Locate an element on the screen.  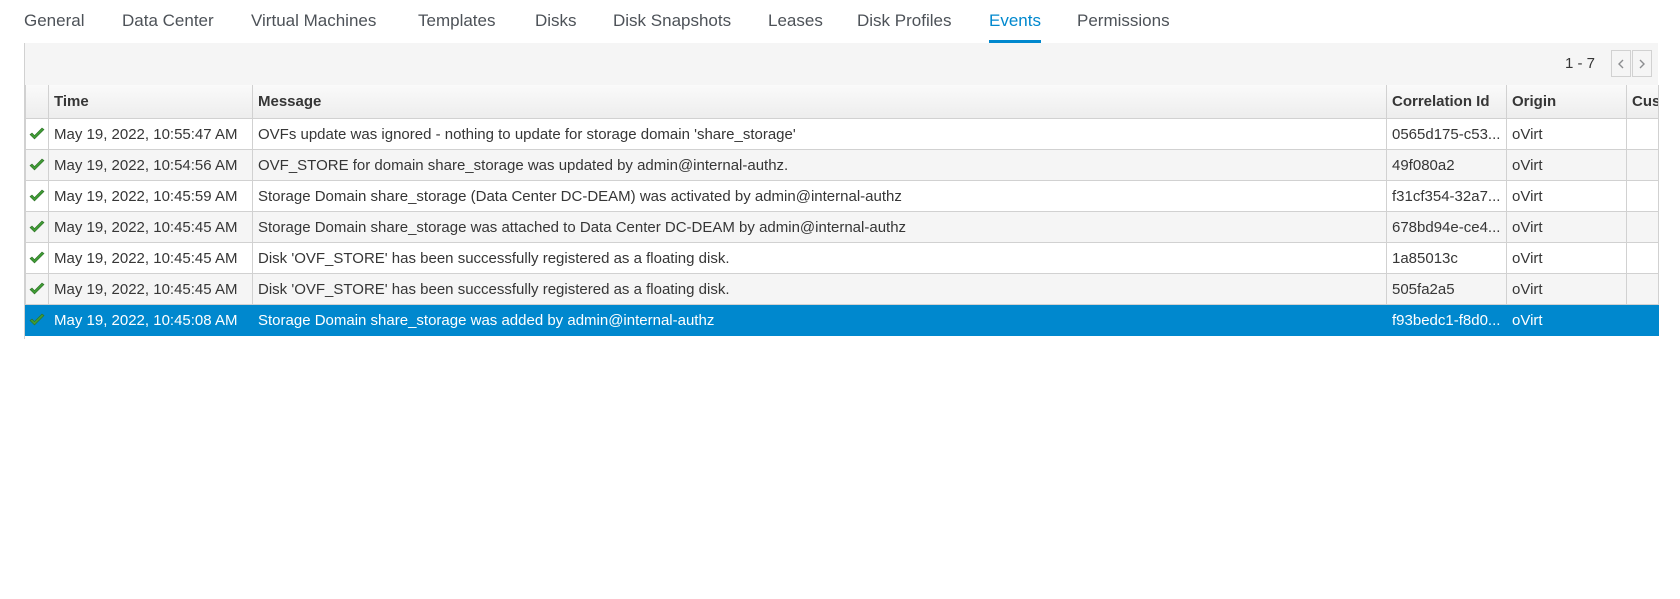
chevron-left-icon is located at coordinates (1621, 64).